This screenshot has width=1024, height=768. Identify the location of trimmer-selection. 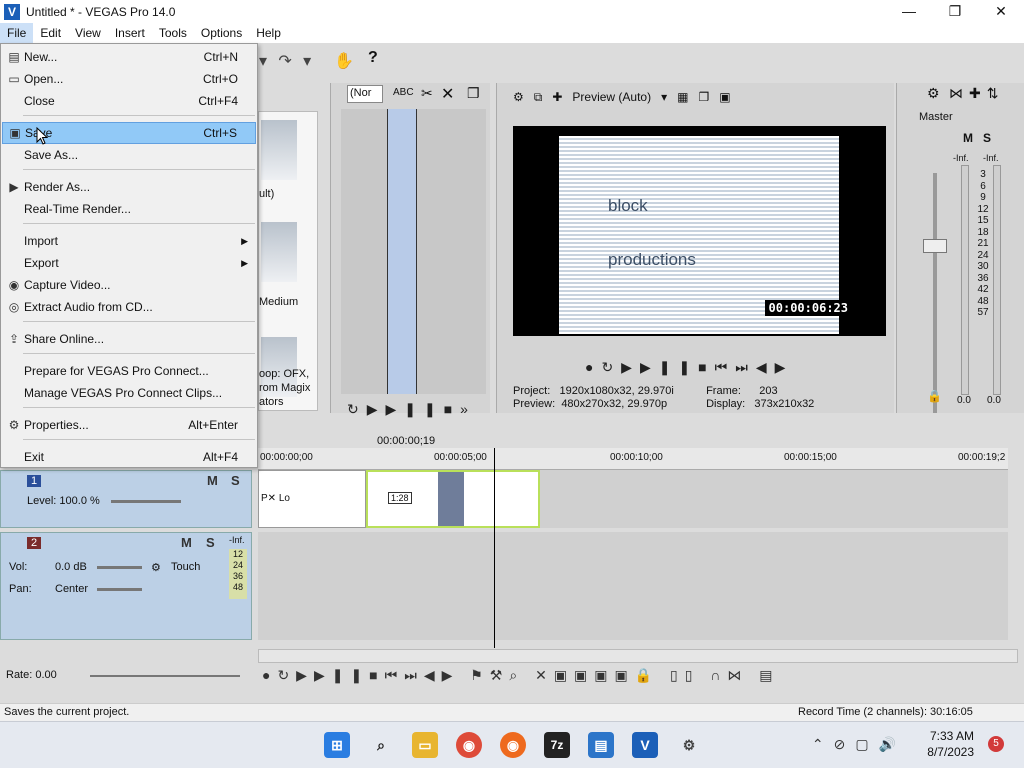
(402, 251).